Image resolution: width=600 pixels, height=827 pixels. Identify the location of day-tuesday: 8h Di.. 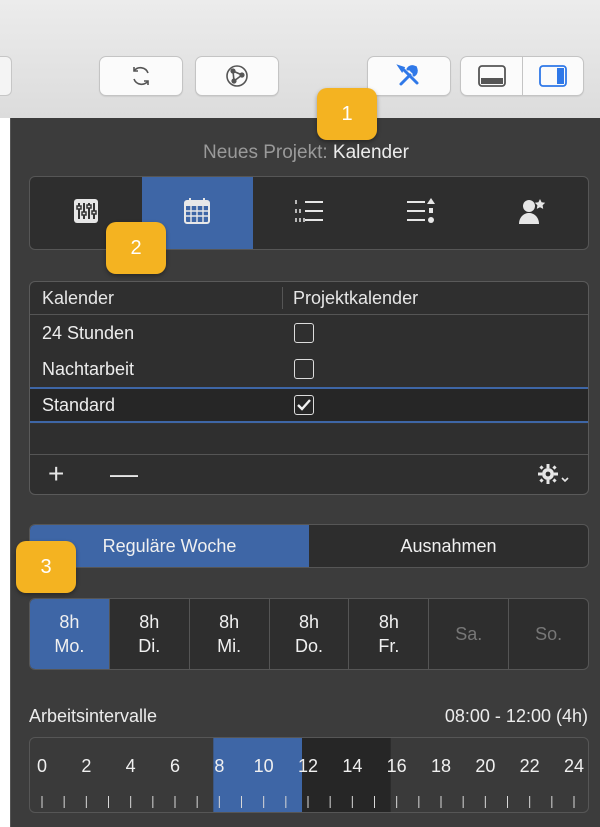
(150, 634).